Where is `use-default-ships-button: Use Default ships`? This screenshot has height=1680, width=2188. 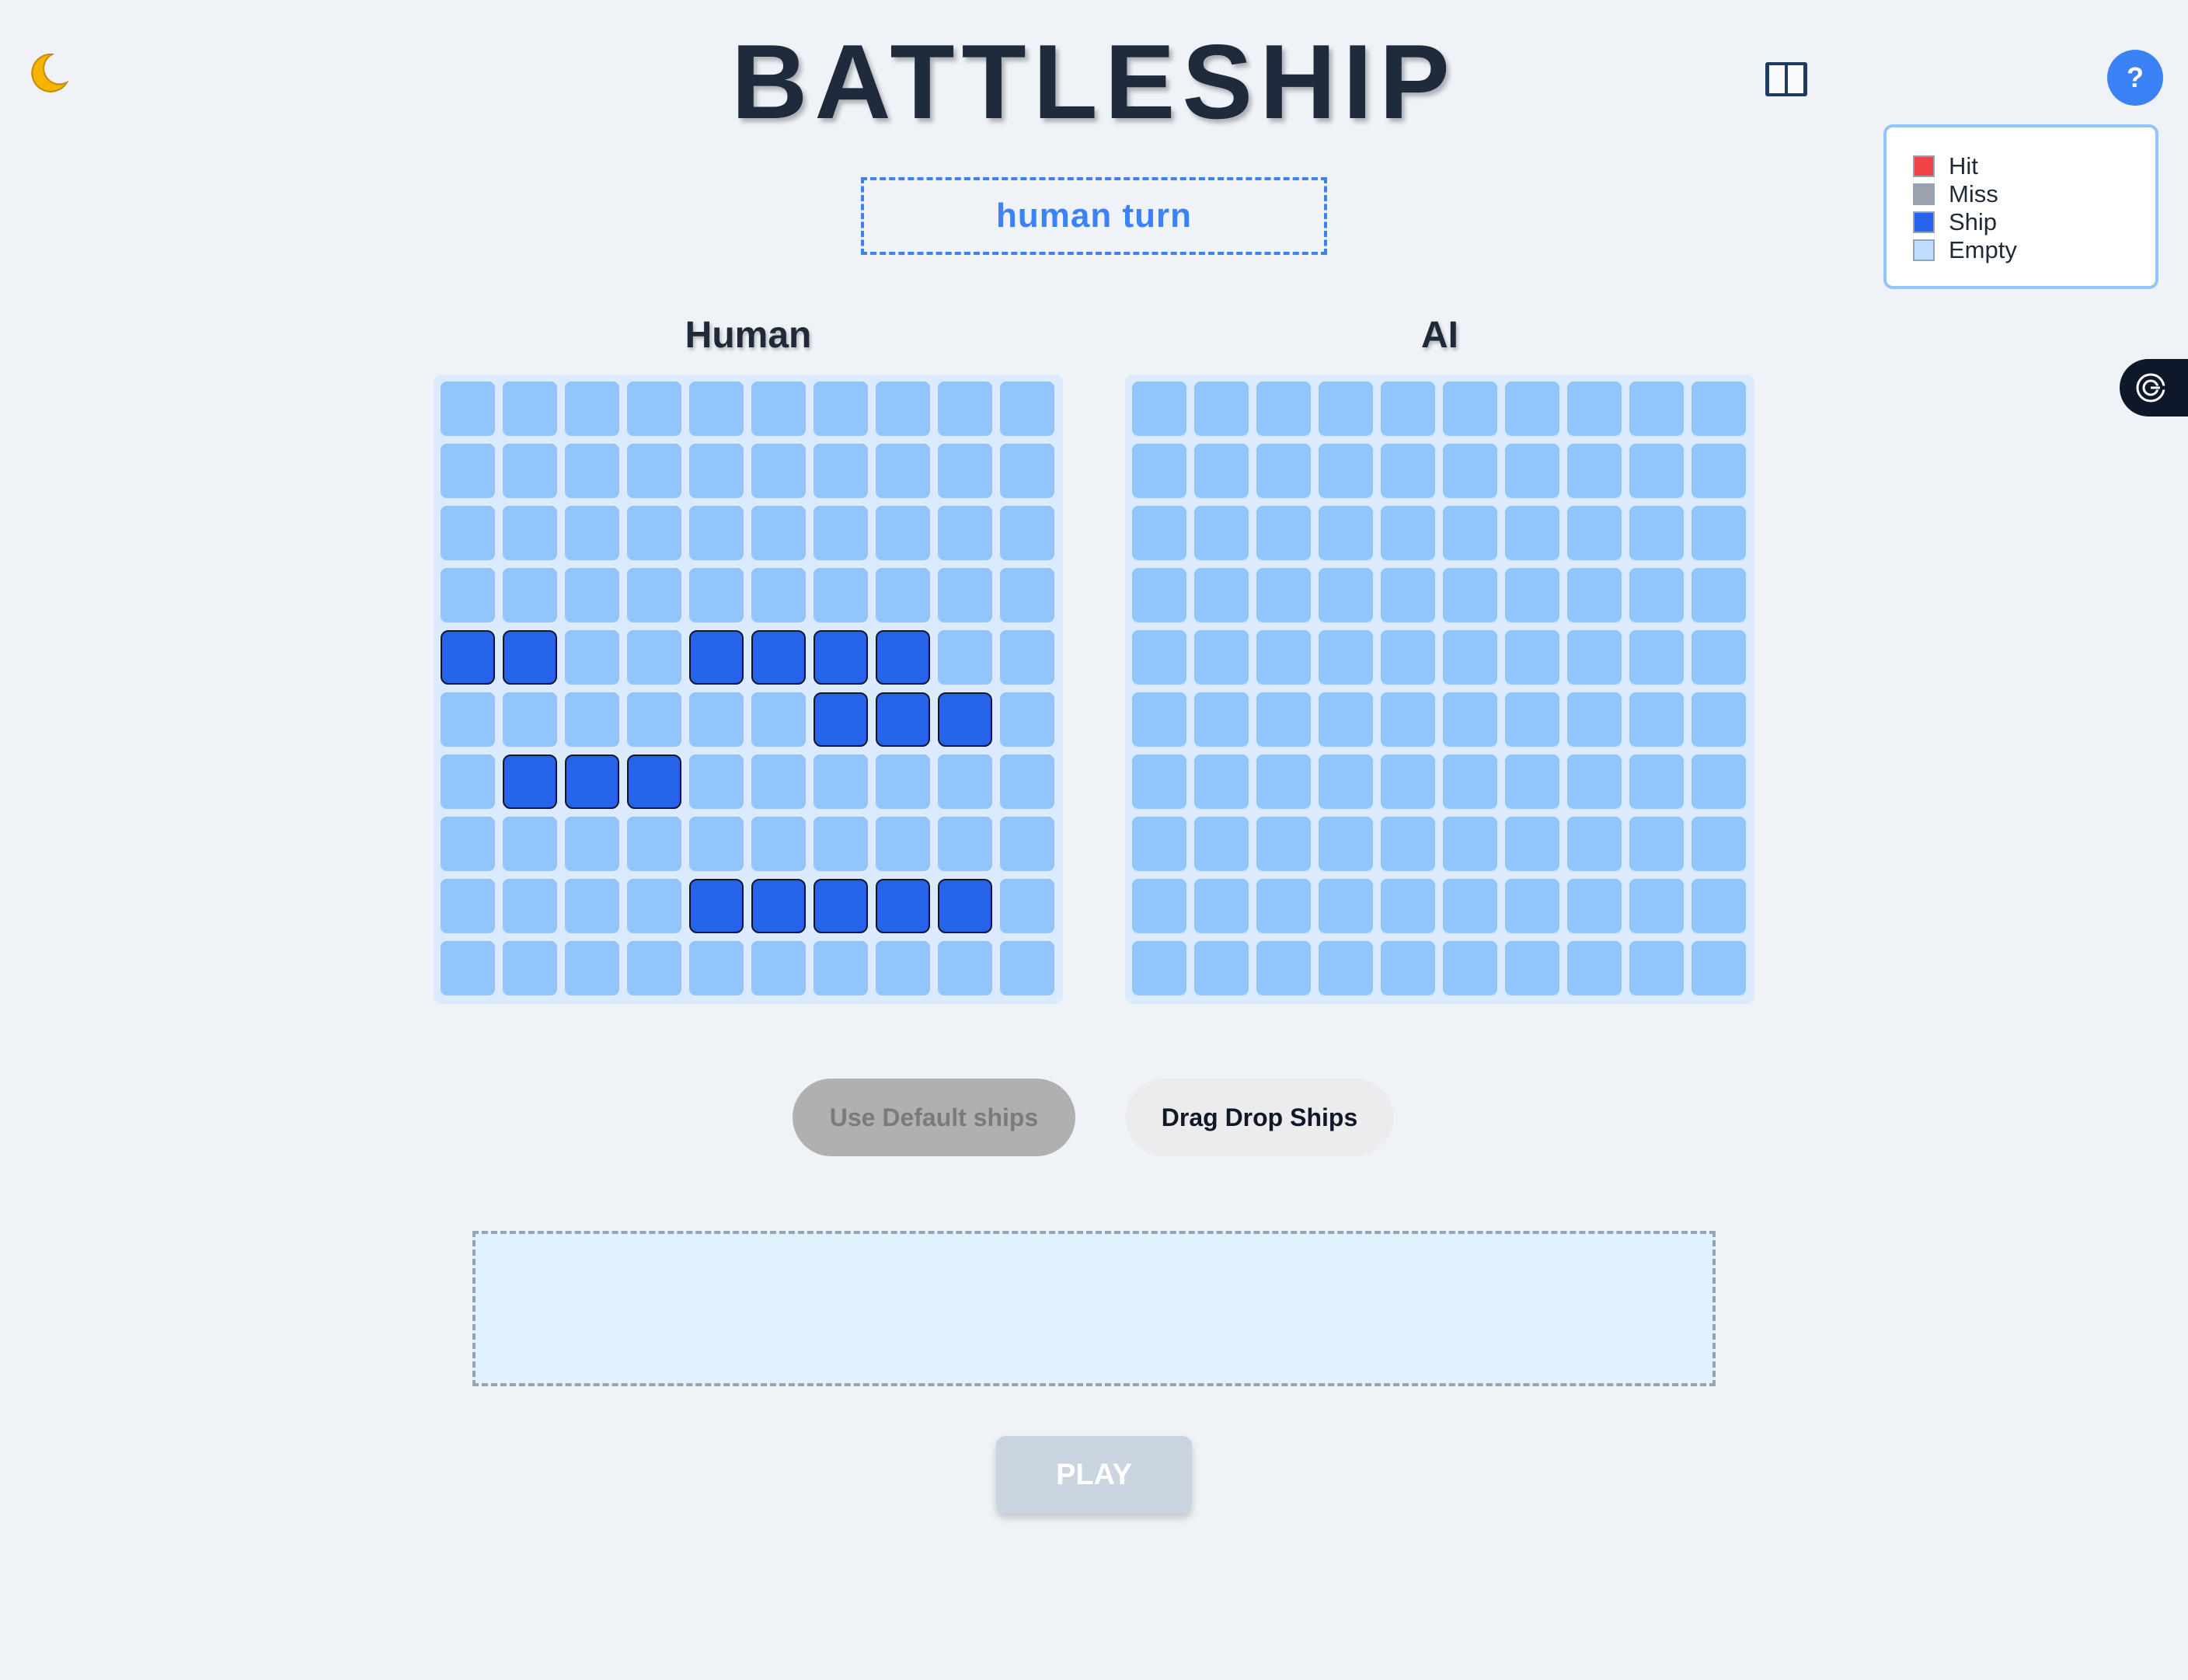 use-default-ships-button: Use Default ships is located at coordinates (934, 1118).